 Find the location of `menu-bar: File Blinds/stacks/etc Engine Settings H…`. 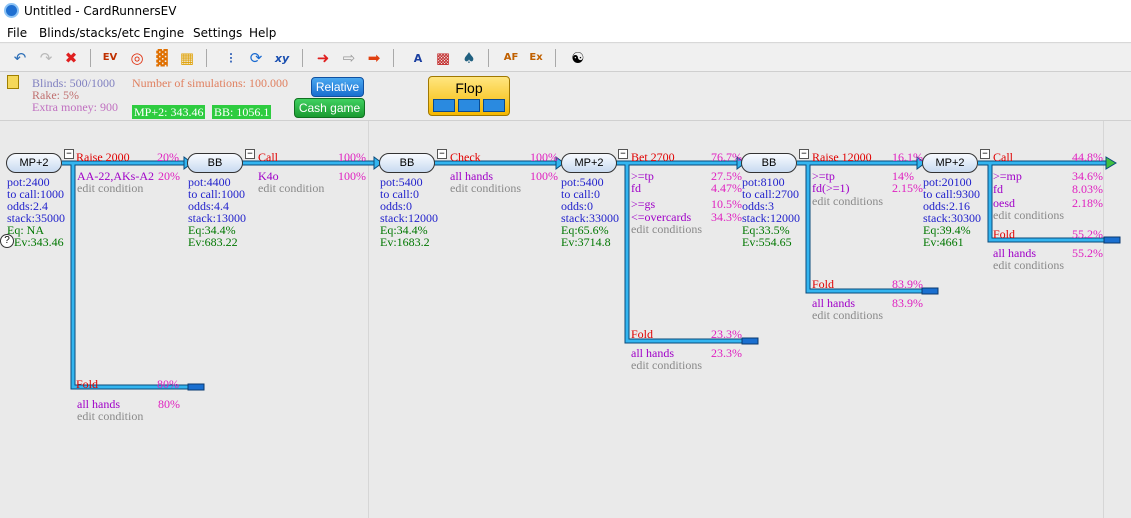

menu-bar: File Blinds/stacks/etc Engine Settings H… is located at coordinates (565, 32).